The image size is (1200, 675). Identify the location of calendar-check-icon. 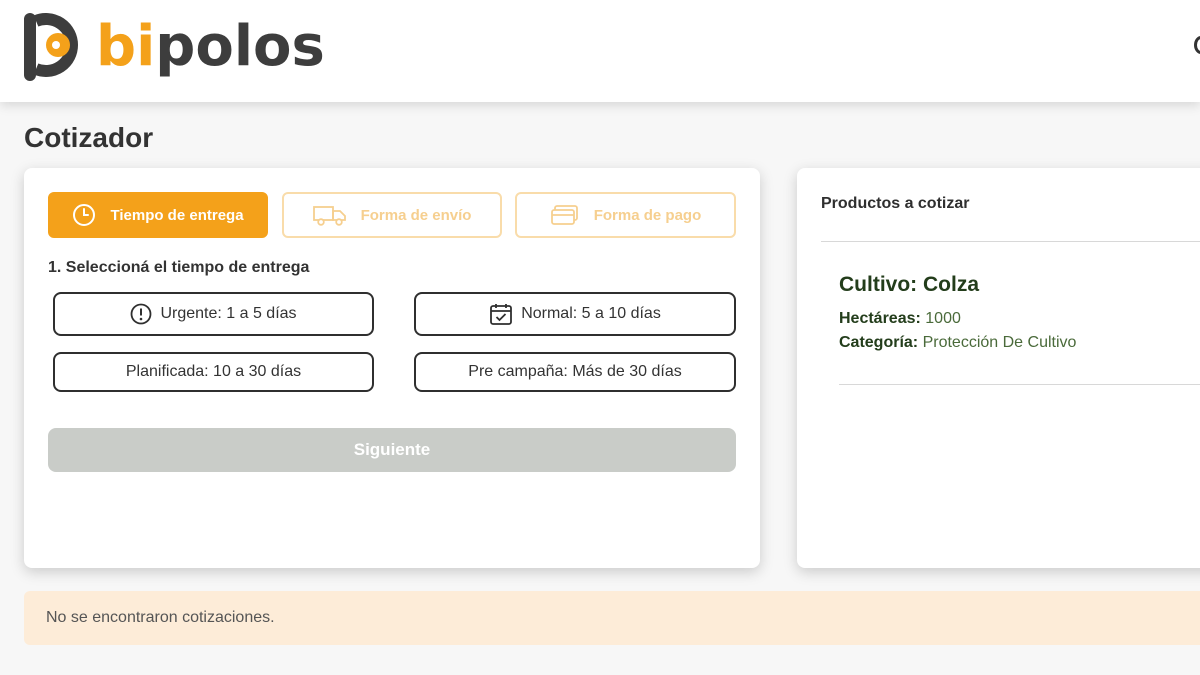
(501, 314).